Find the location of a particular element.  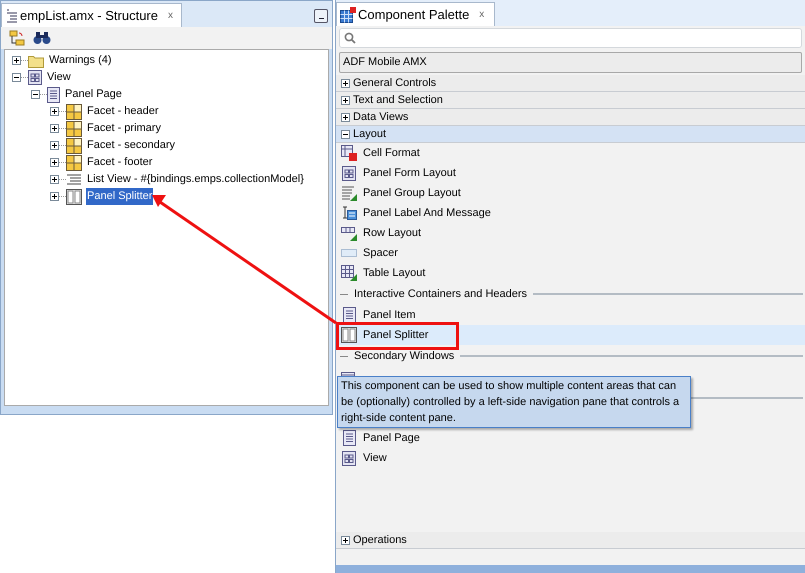

section-heading: Interactive Containers and Headers is located at coordinates (441, 294).